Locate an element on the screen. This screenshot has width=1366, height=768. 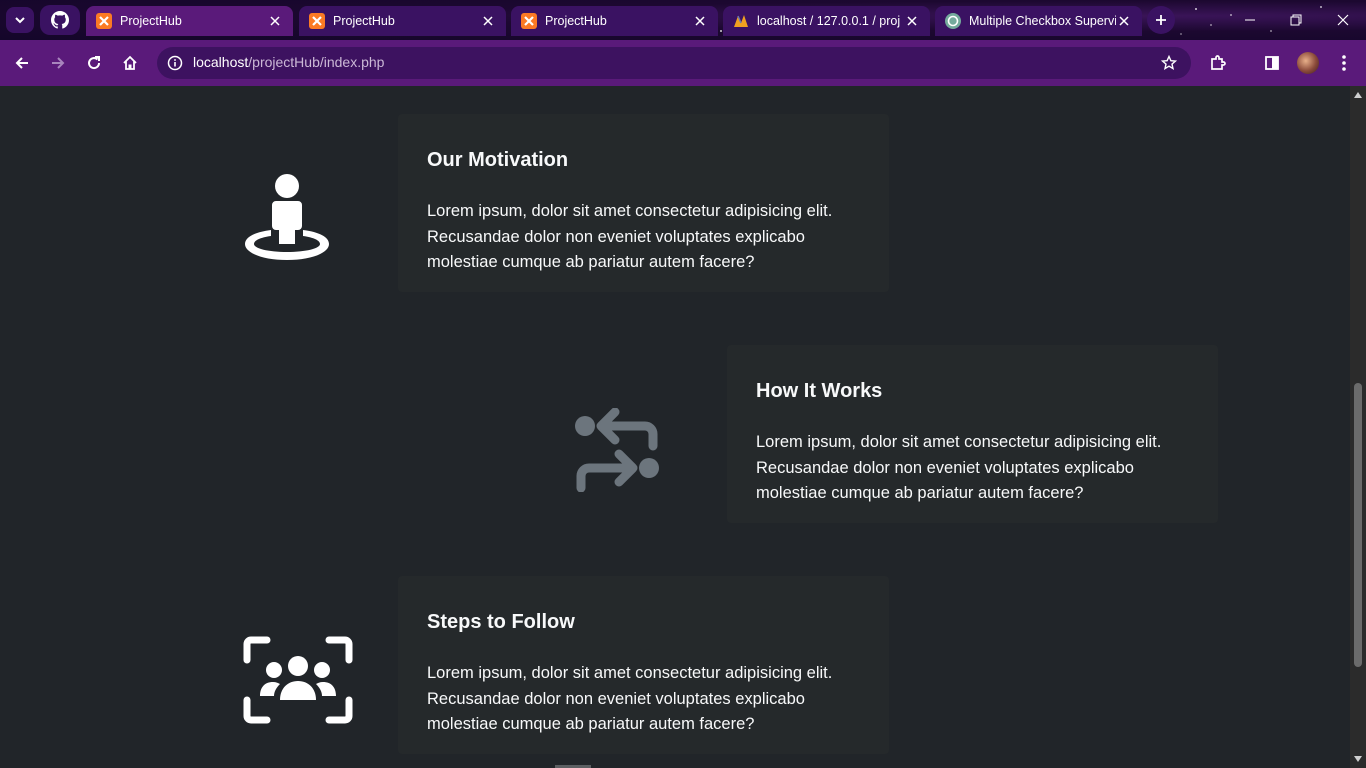
tab-title: localhost / 127.0.0.1 / proj is located at coordinates (829, 21).